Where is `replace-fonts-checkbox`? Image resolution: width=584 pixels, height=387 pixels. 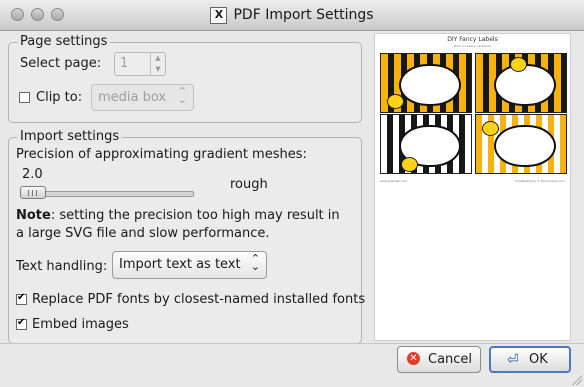
replace-fonts-checkbox is located at coordinates (21, 298).